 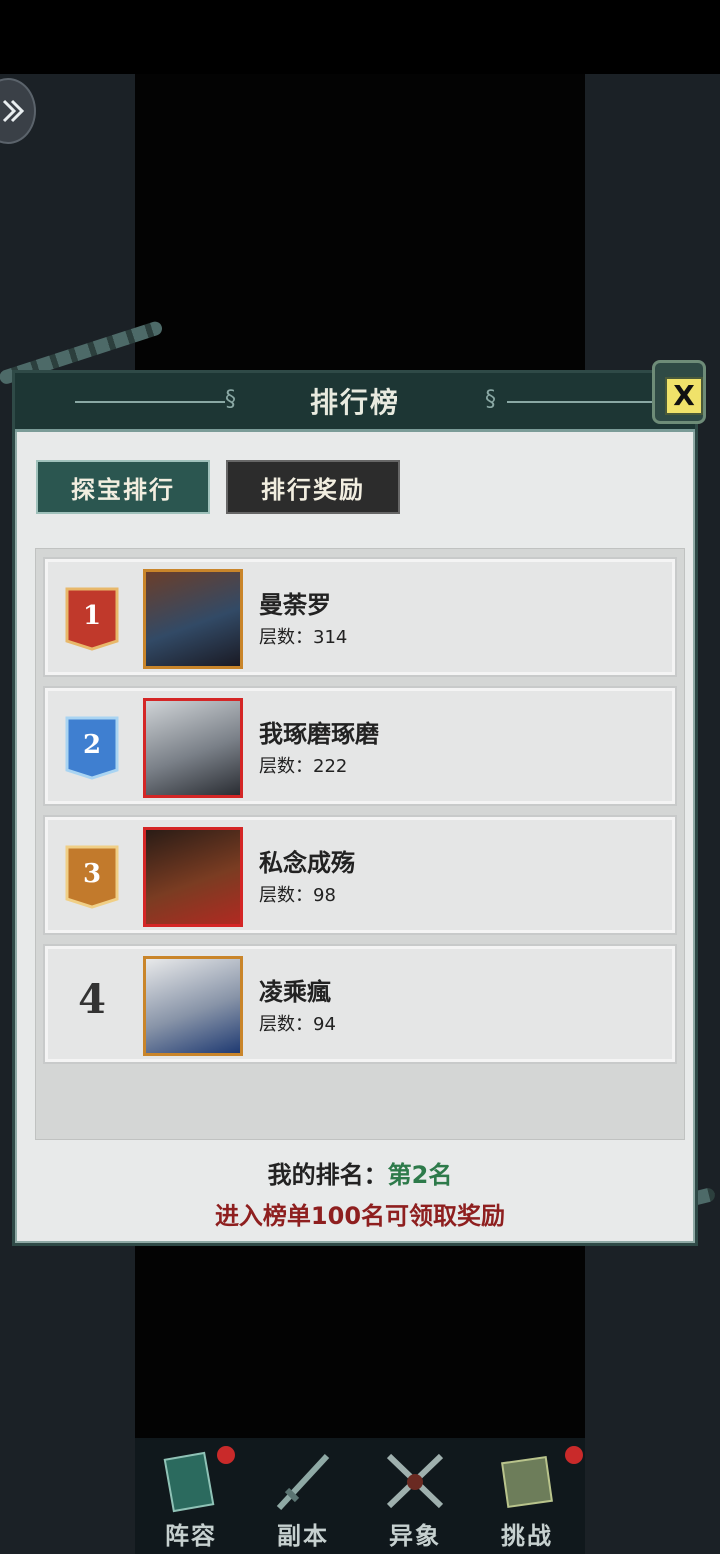 I want to click on nav-item-lineup: 阵容, so click(x=191, y=1496).